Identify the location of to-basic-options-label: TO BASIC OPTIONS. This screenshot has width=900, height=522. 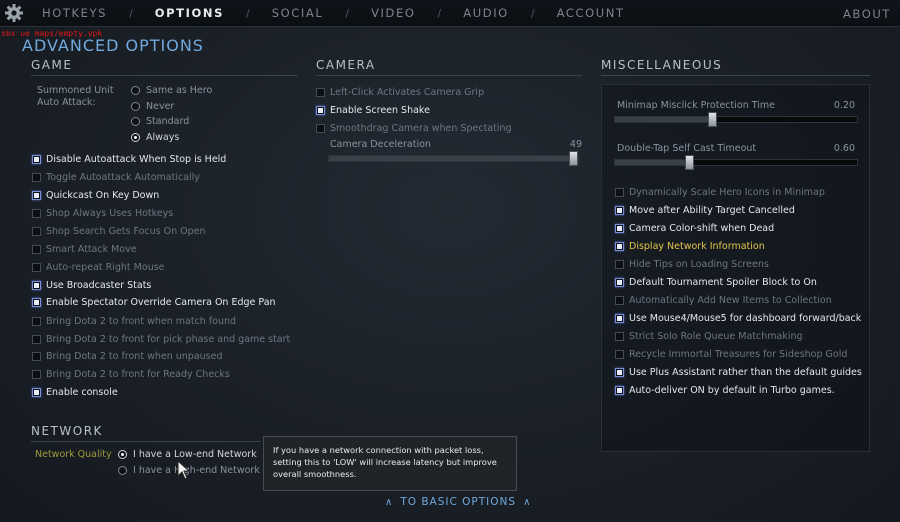
(458, 502).